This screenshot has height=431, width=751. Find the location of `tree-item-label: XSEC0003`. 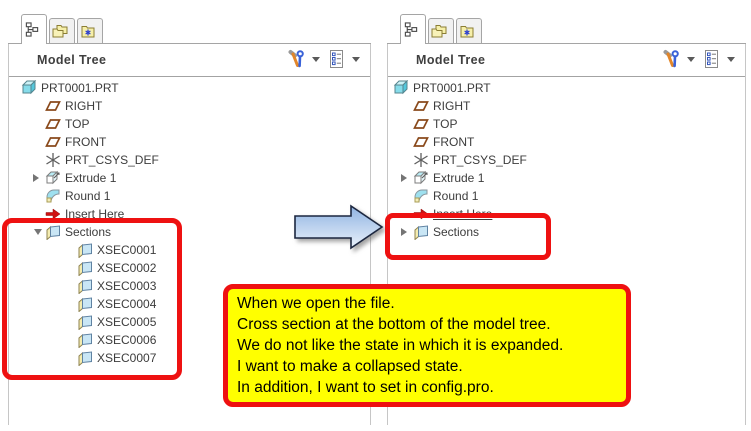

tree-item-label: XSEC0003 is located at coordinates (127, 286).